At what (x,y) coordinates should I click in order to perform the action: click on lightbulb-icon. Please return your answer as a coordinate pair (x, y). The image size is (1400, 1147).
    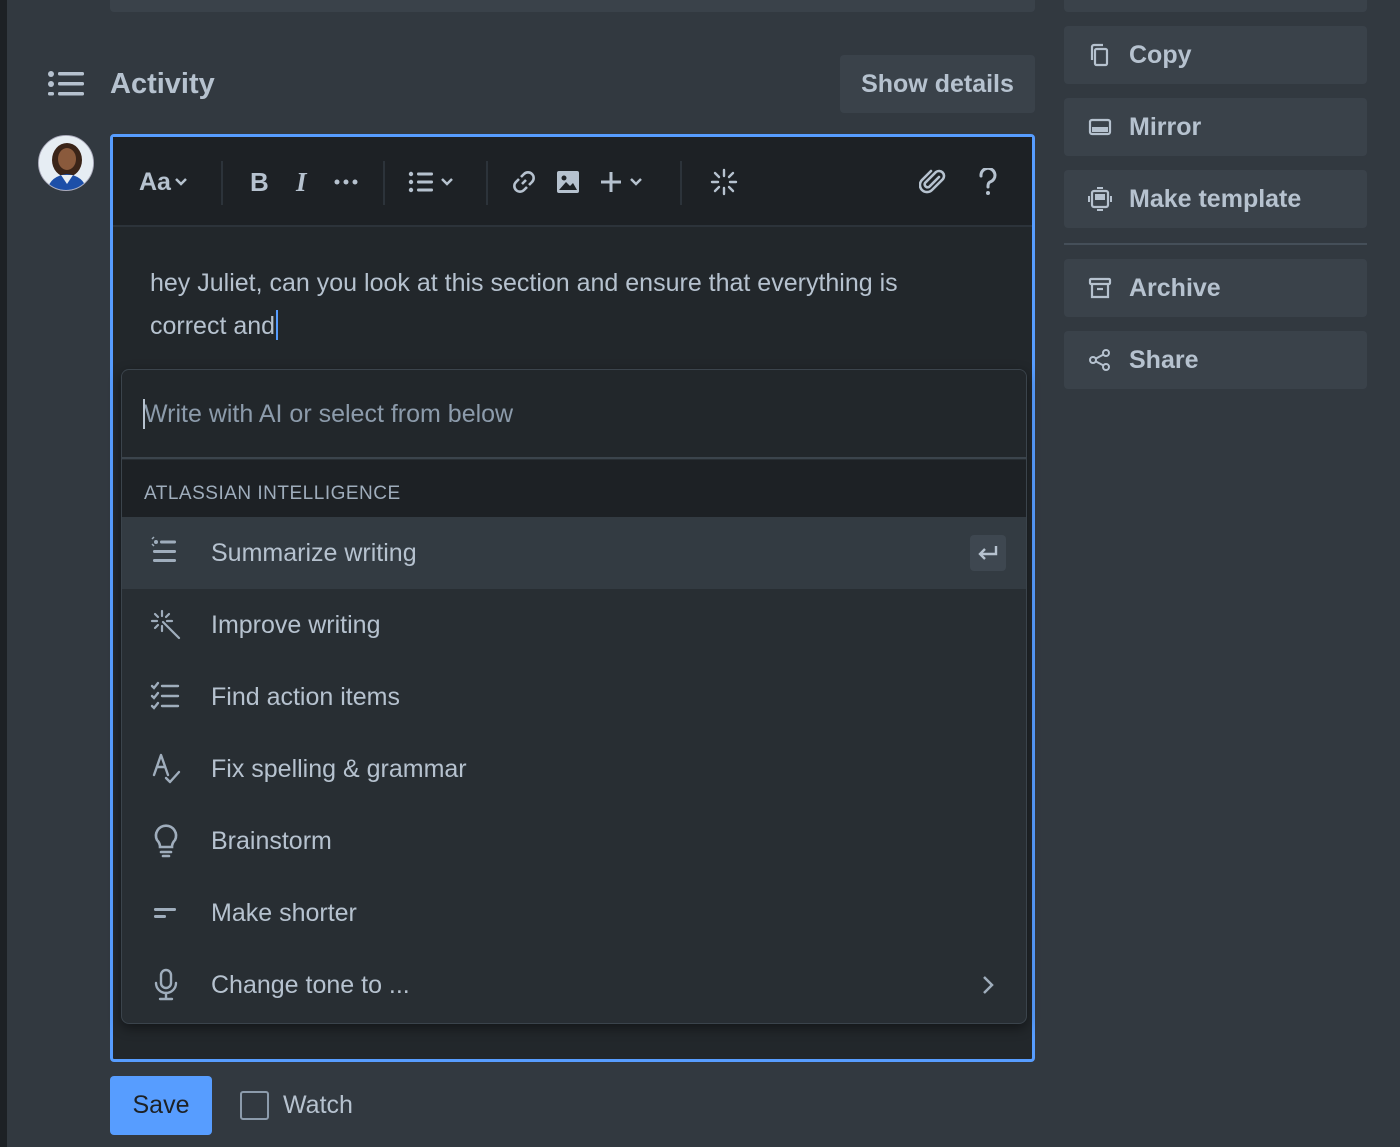
    Looking at the image, I should click on (166, 841).